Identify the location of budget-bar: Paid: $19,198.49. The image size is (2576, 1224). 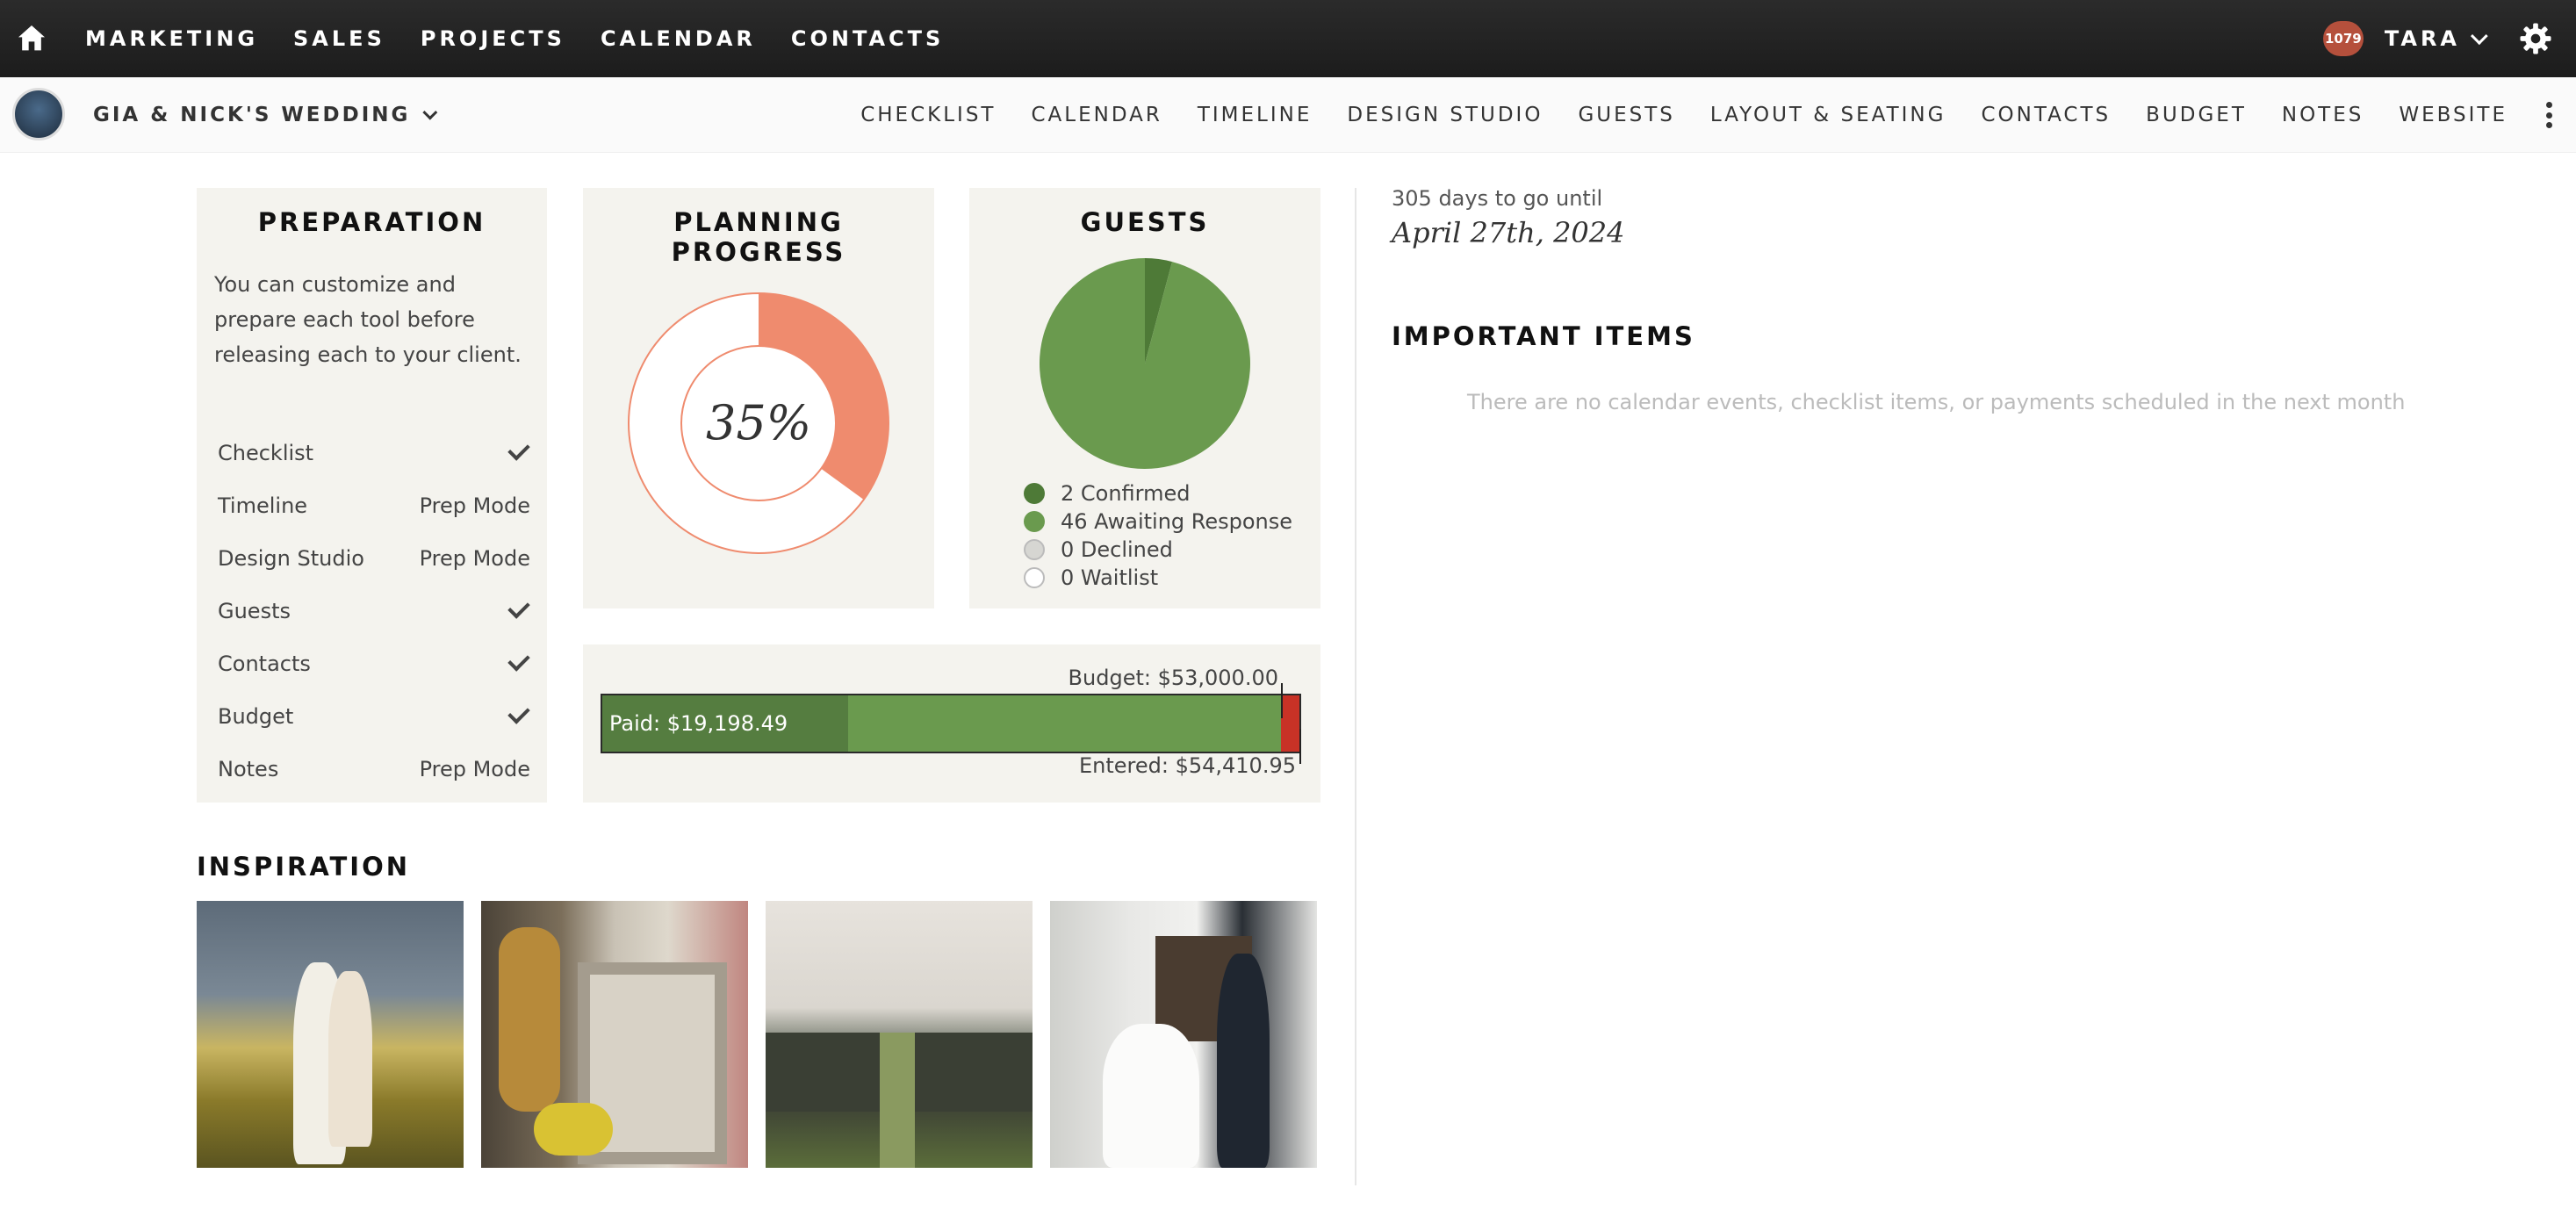
(951, 723).